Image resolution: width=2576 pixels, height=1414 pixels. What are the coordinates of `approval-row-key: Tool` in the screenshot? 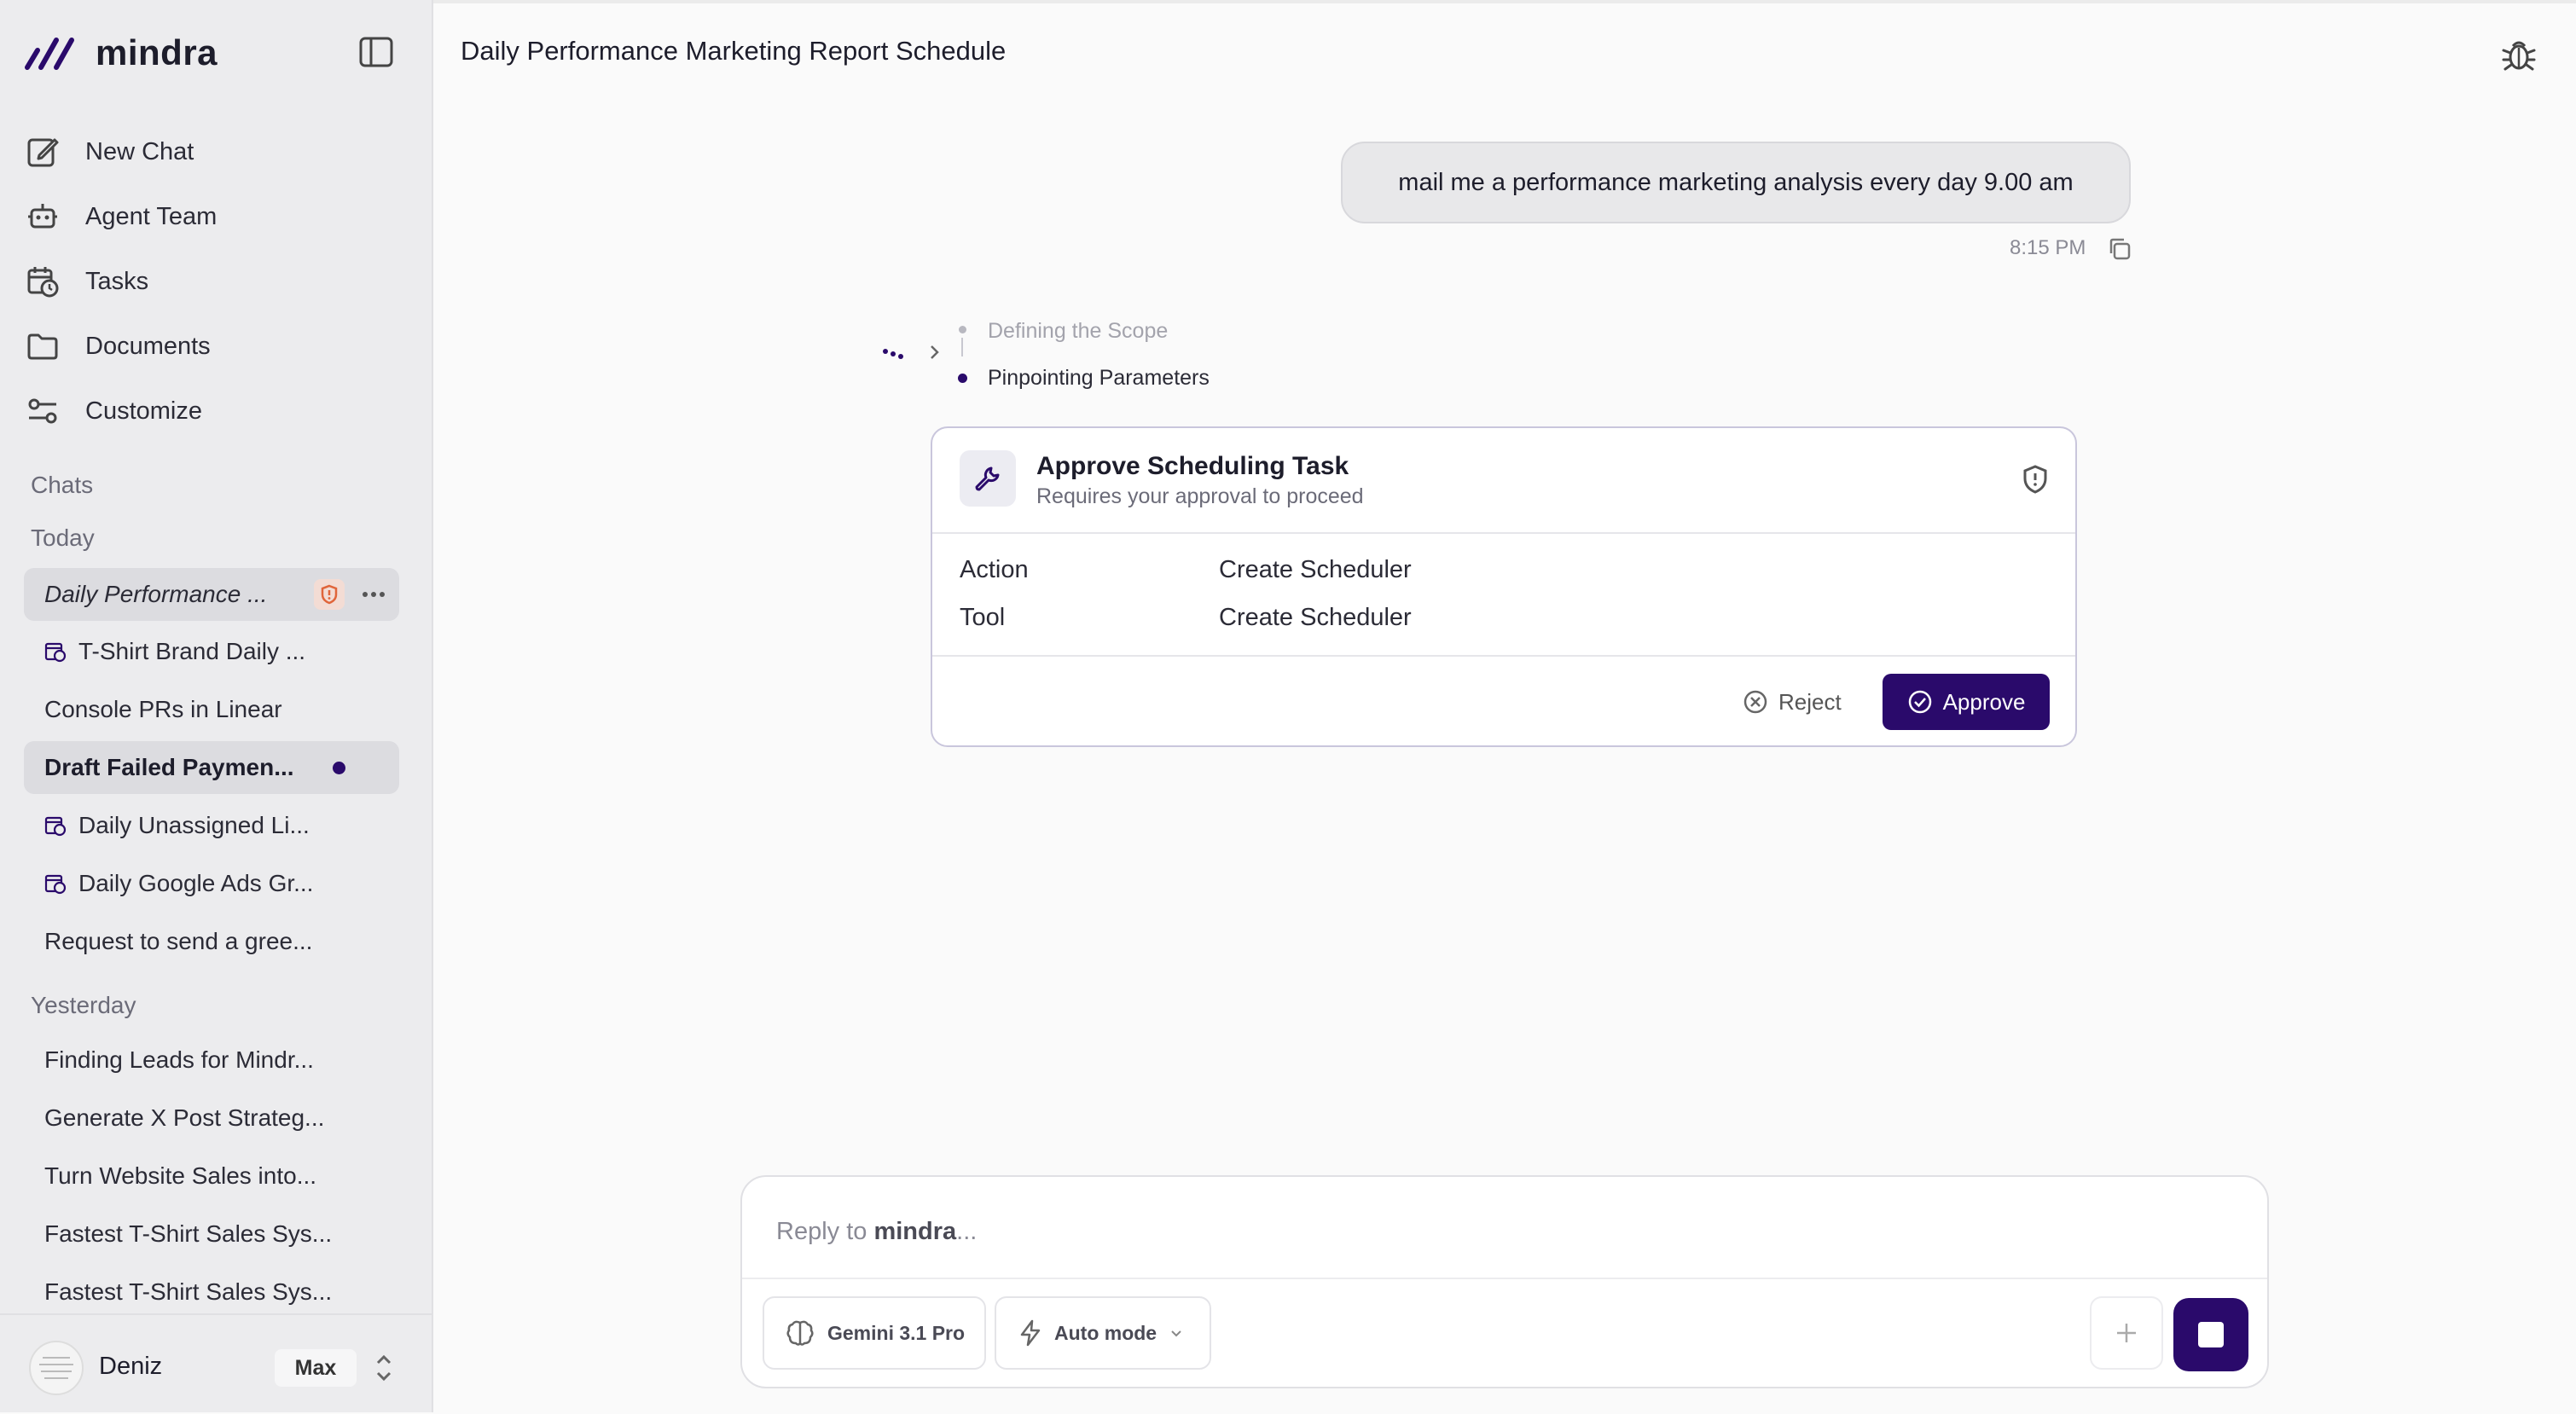 It's located at (983, 617).